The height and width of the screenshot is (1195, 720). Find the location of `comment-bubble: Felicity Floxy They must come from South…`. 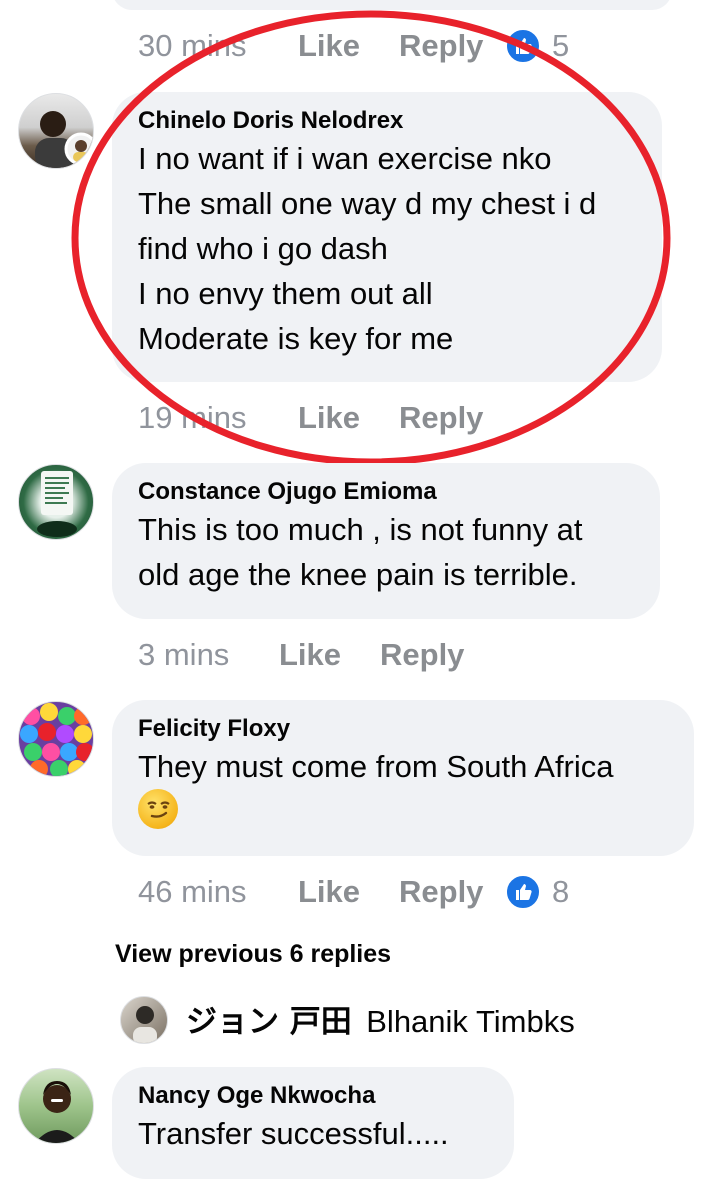

comment-bubble: Felicity Floxy They must come from South… is located at coordinates (403, 778).